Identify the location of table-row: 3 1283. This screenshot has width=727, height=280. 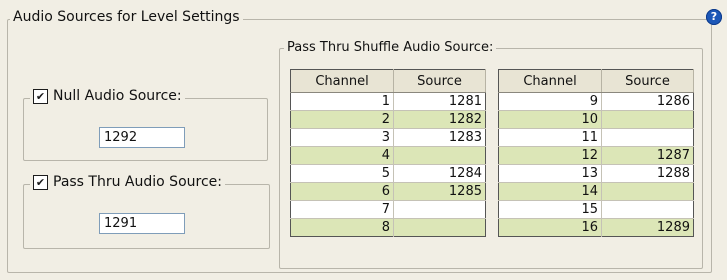
(388, 137).